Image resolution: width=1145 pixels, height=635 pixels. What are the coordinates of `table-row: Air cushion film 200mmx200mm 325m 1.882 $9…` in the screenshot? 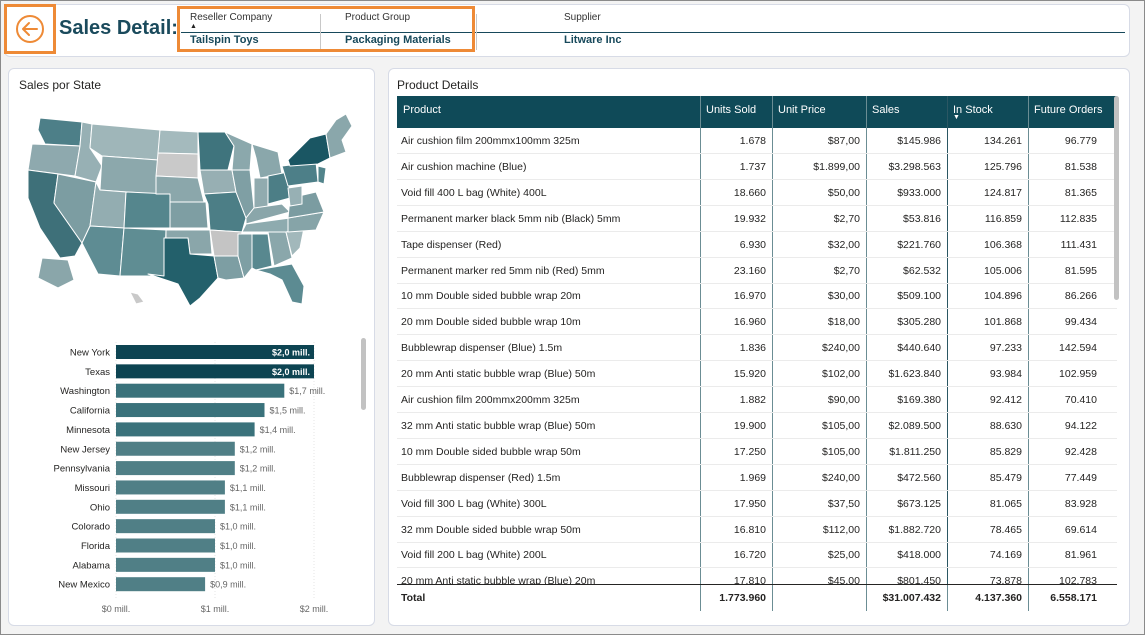 It's located at (757, 400).